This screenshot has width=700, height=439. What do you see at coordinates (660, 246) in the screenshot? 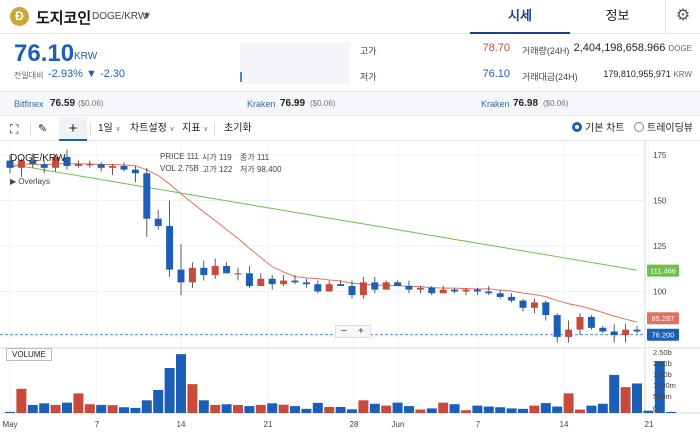
I see `price-tick-label: 125` at bounding box center [660, 246].